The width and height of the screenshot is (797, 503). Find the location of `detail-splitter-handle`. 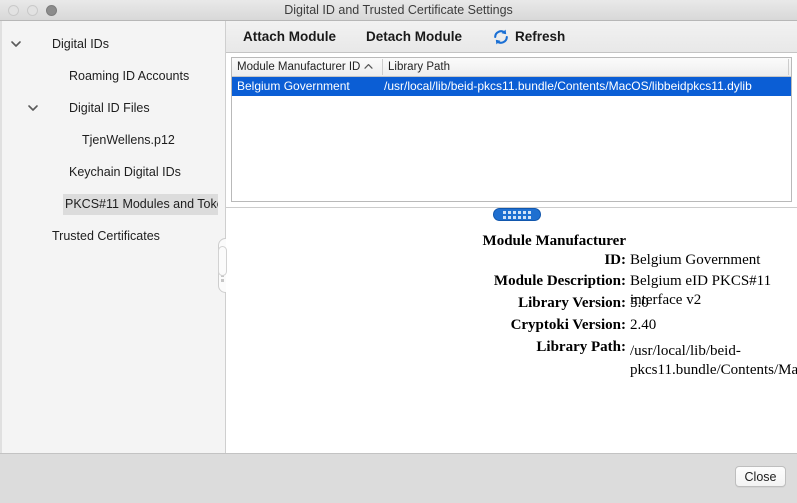

detail-splitter-handle is located at coordinates (517, 214).